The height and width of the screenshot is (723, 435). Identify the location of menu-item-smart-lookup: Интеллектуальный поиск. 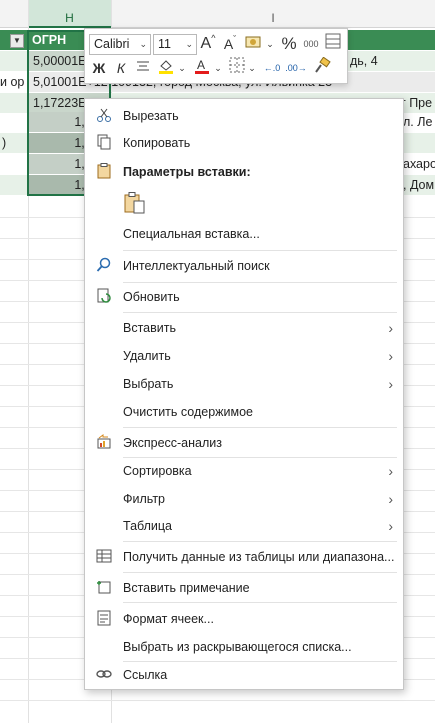
(244, 266).